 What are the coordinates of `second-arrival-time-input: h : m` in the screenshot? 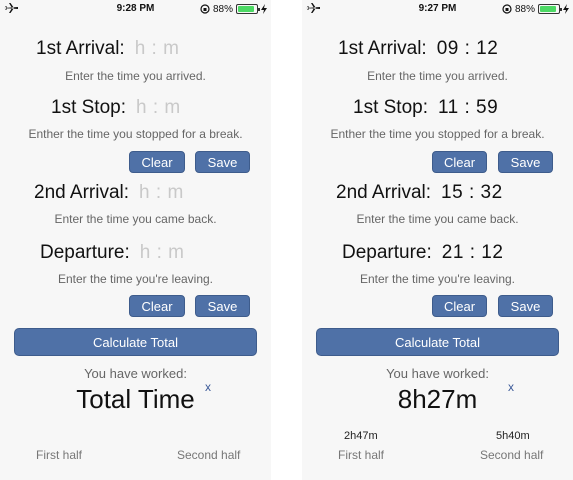 It's located at (161, 193).